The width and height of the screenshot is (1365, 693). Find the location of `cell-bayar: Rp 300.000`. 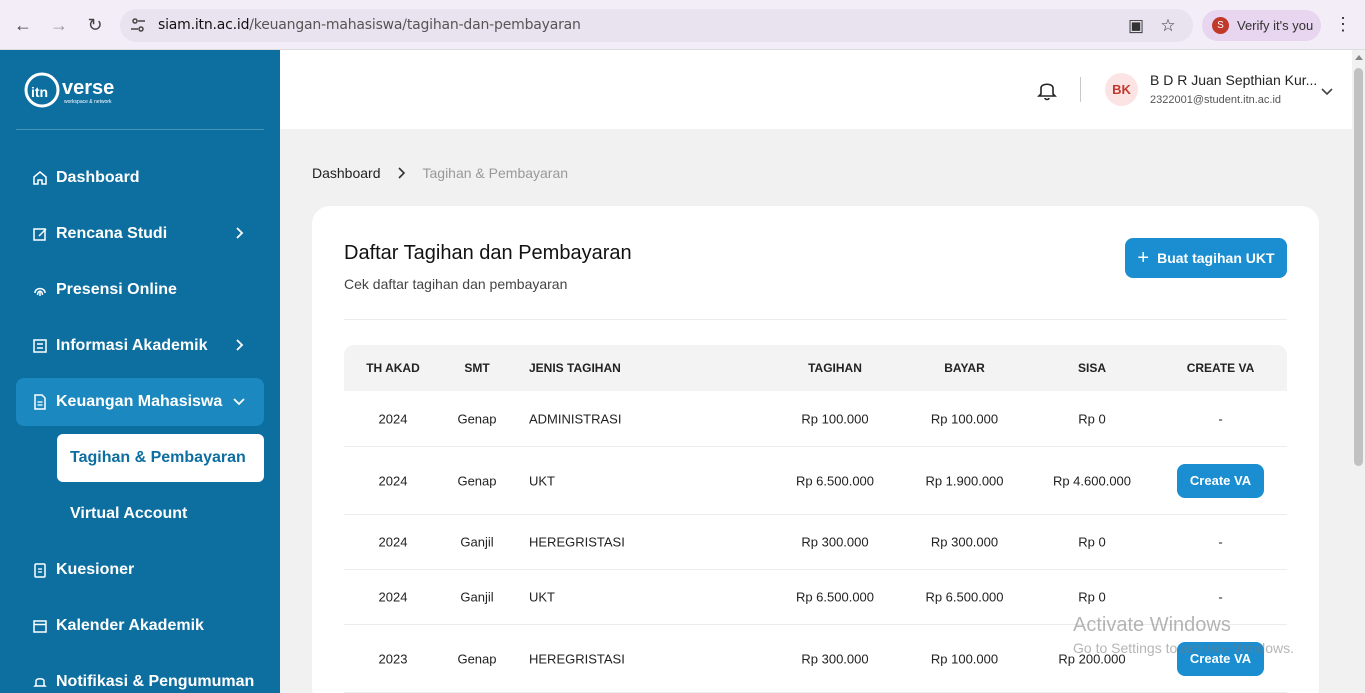

cell-bayar: Rp 300.000 is located at coordinates (964, 542).